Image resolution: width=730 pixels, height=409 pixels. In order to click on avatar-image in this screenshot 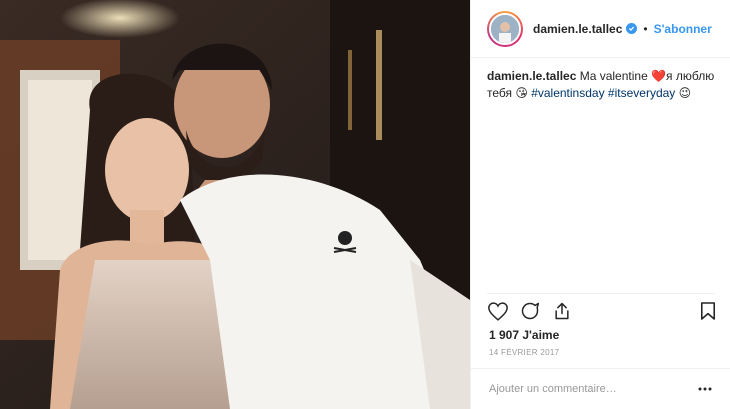, I will do `click(505, 28)`.